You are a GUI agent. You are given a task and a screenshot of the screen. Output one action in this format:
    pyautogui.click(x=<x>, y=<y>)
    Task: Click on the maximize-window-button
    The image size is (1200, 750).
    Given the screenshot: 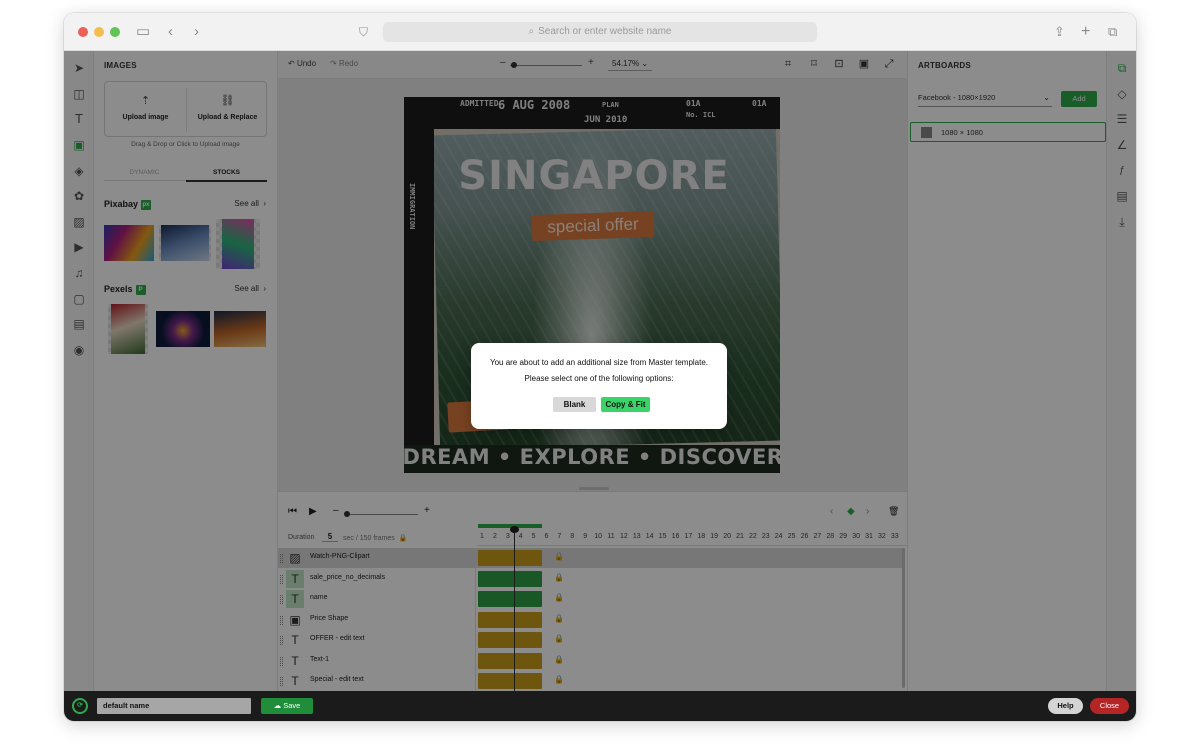 What is the action you would take?
    pyautogui.click(x=115, y=32)
    